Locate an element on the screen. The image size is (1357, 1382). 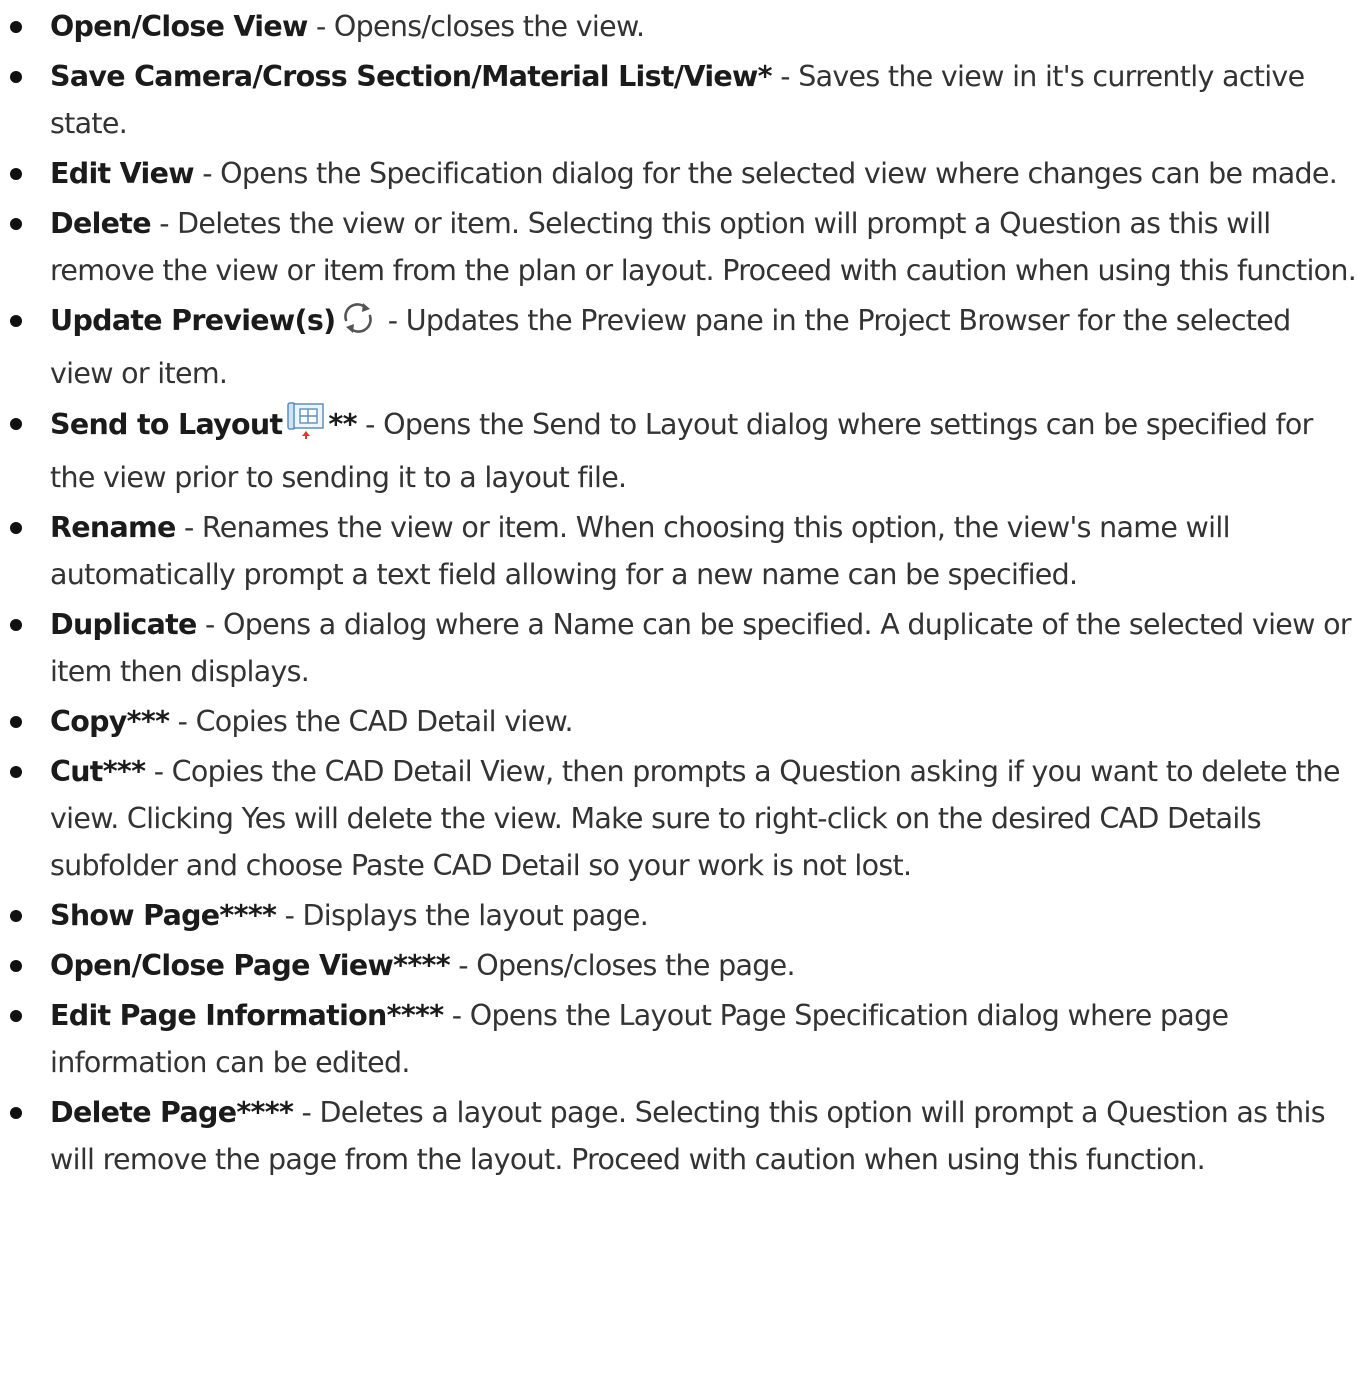
item-term: Update Preview(s) is located at coordinates (193, 320).